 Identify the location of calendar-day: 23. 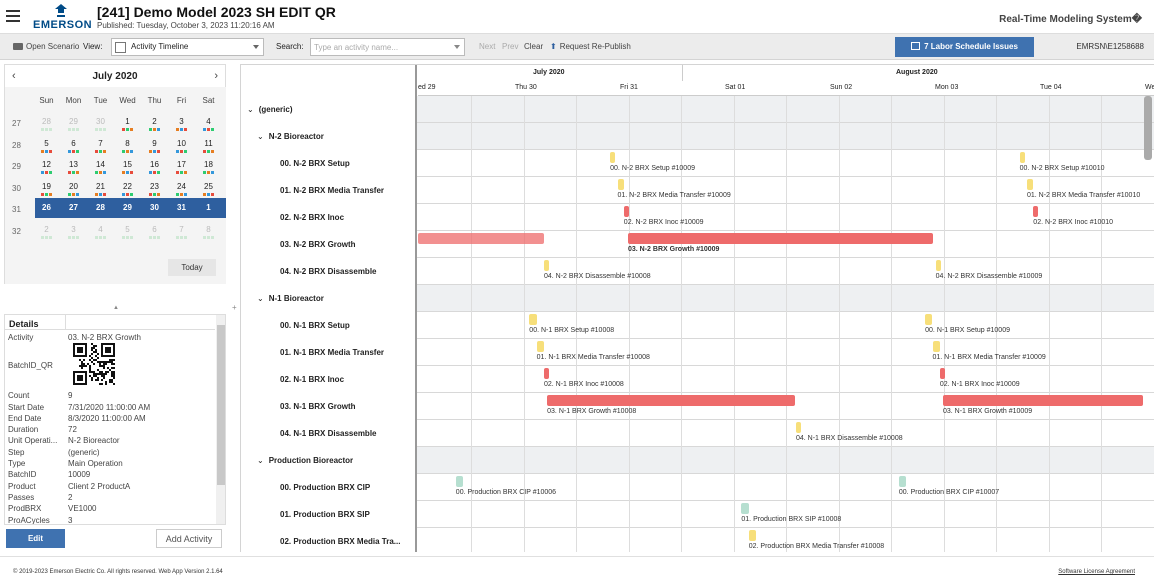
(154, 189).